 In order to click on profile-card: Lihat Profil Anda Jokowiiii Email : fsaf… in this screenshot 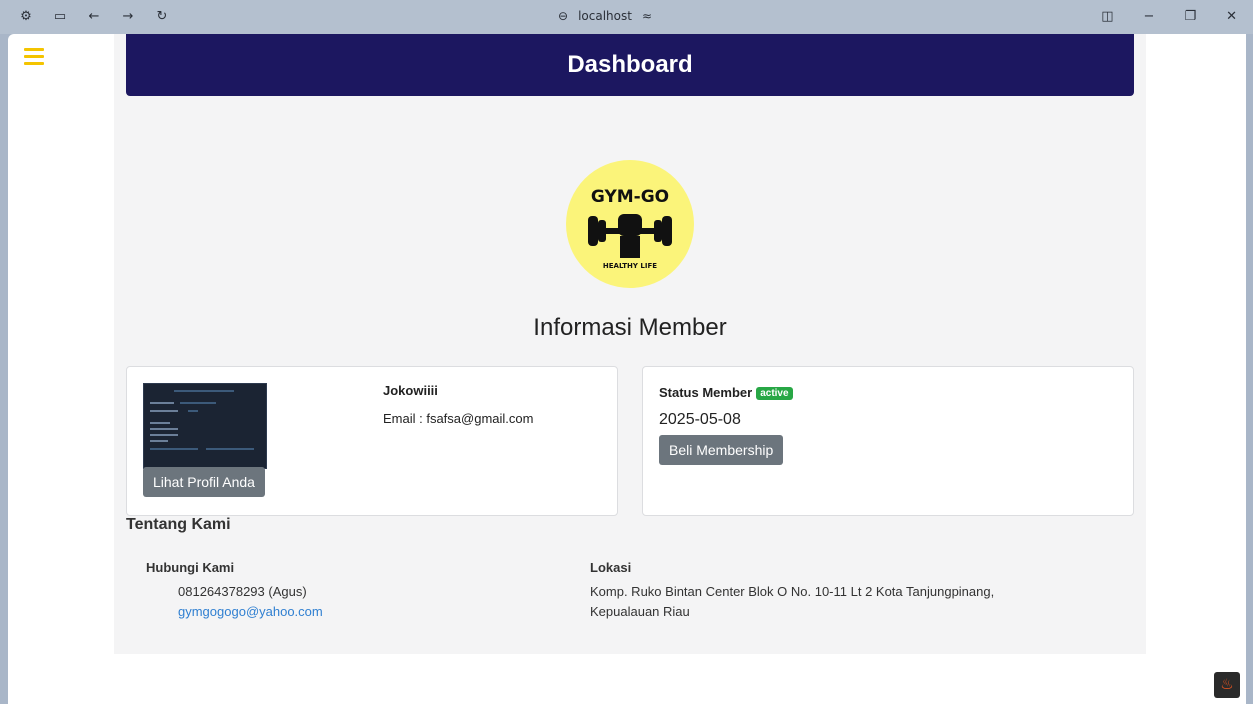, I will do `click(372, 441)`.